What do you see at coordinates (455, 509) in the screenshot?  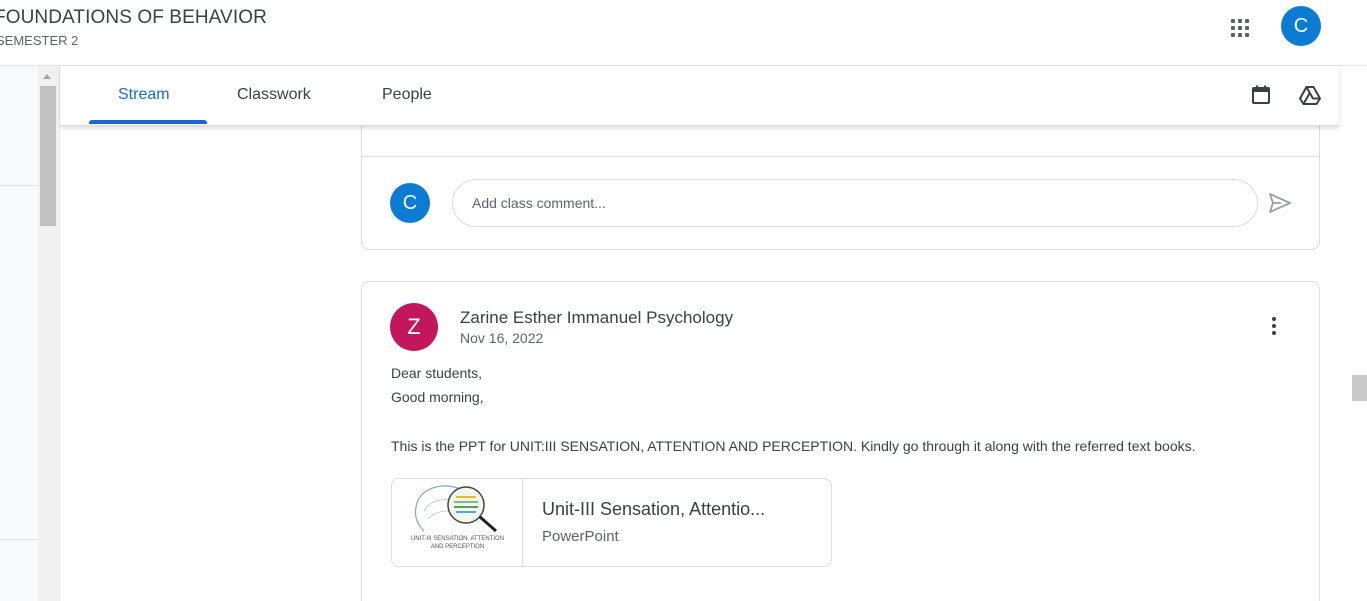 I see `head-brain-illustration` at bounding box center [455, 509].